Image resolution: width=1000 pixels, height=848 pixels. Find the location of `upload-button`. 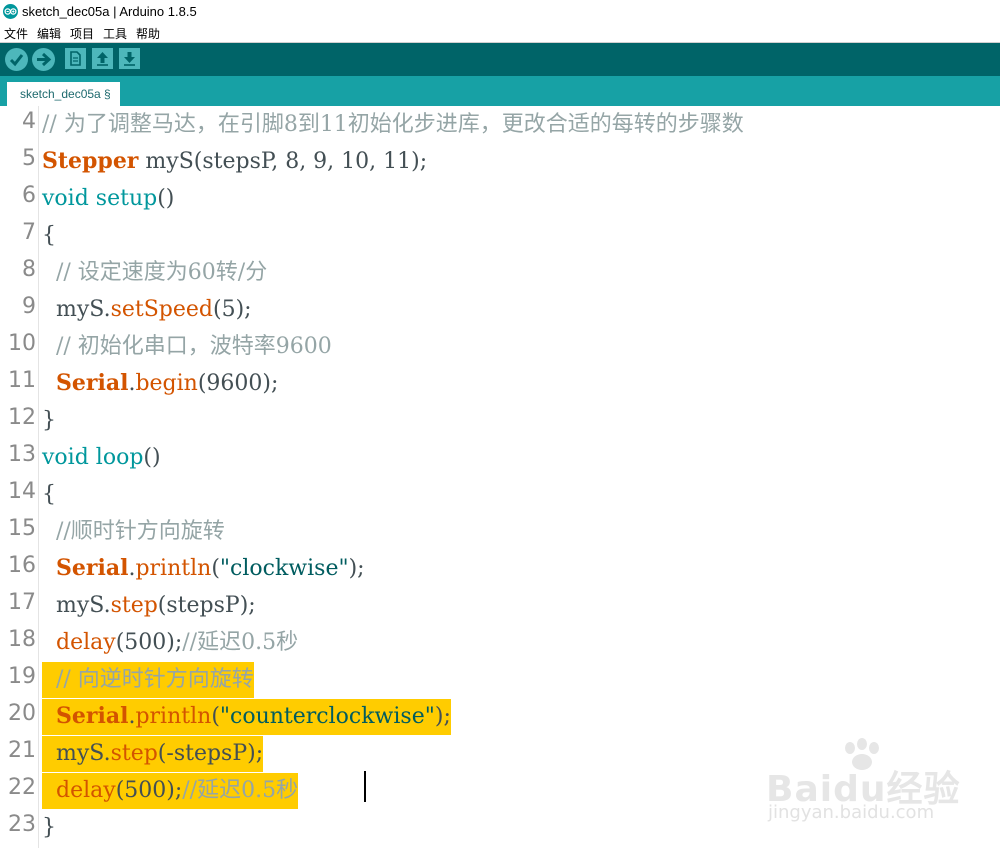

upload-button is located at coordinates (43, 59).